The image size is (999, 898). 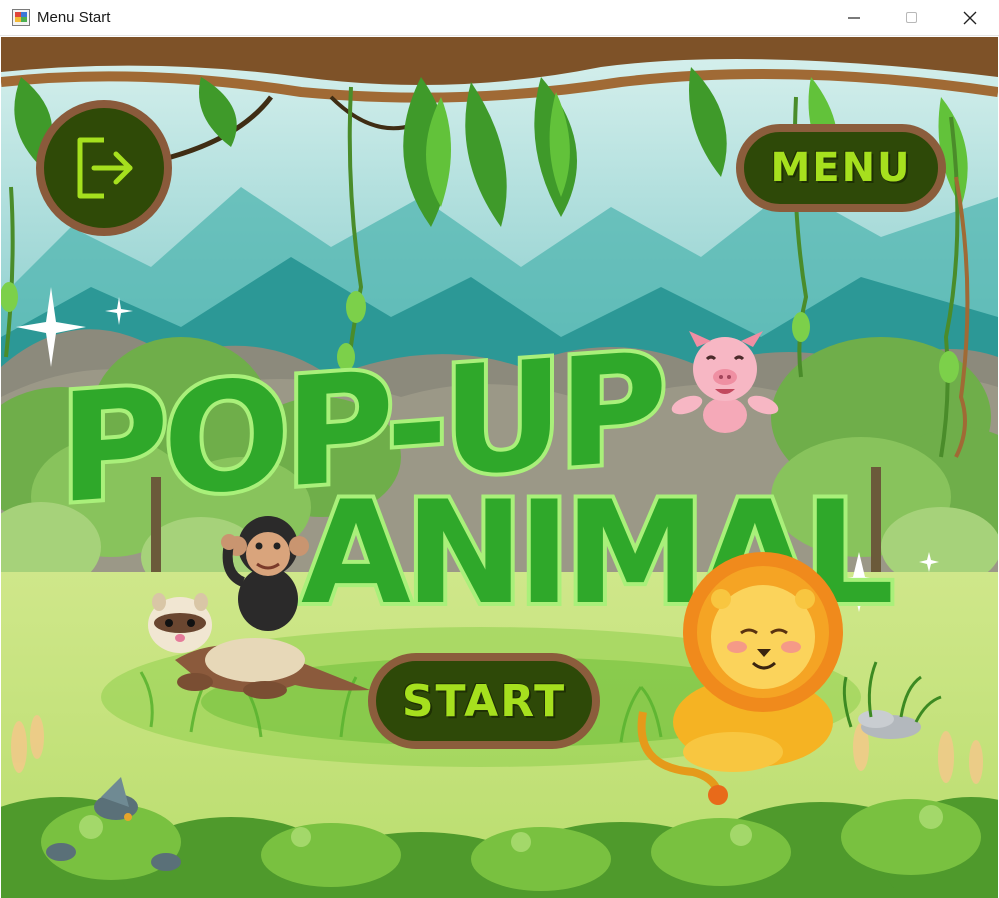 I want to click on ferret-character, so click(x=259, y=646).